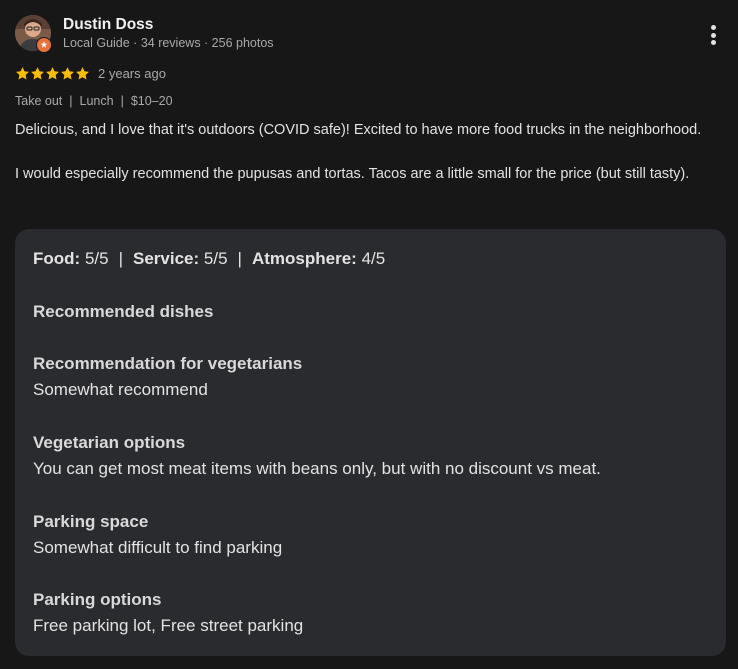 The image size is (738, 669). I want to click on parking-options-heading: Parking options, so click(97, 599).